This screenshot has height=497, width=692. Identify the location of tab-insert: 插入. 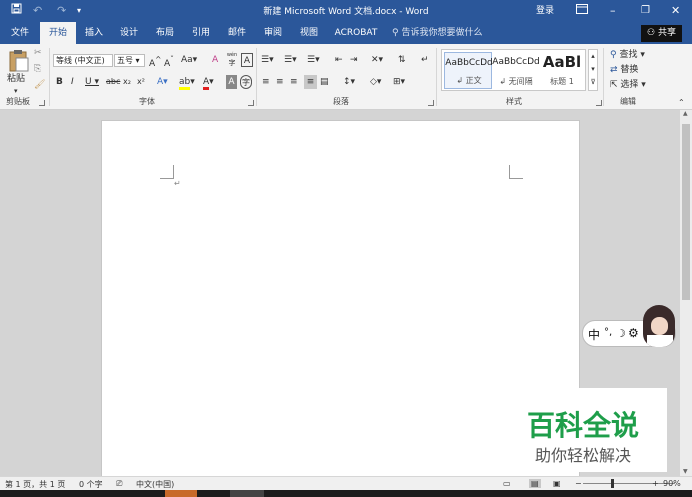
(94, 33).